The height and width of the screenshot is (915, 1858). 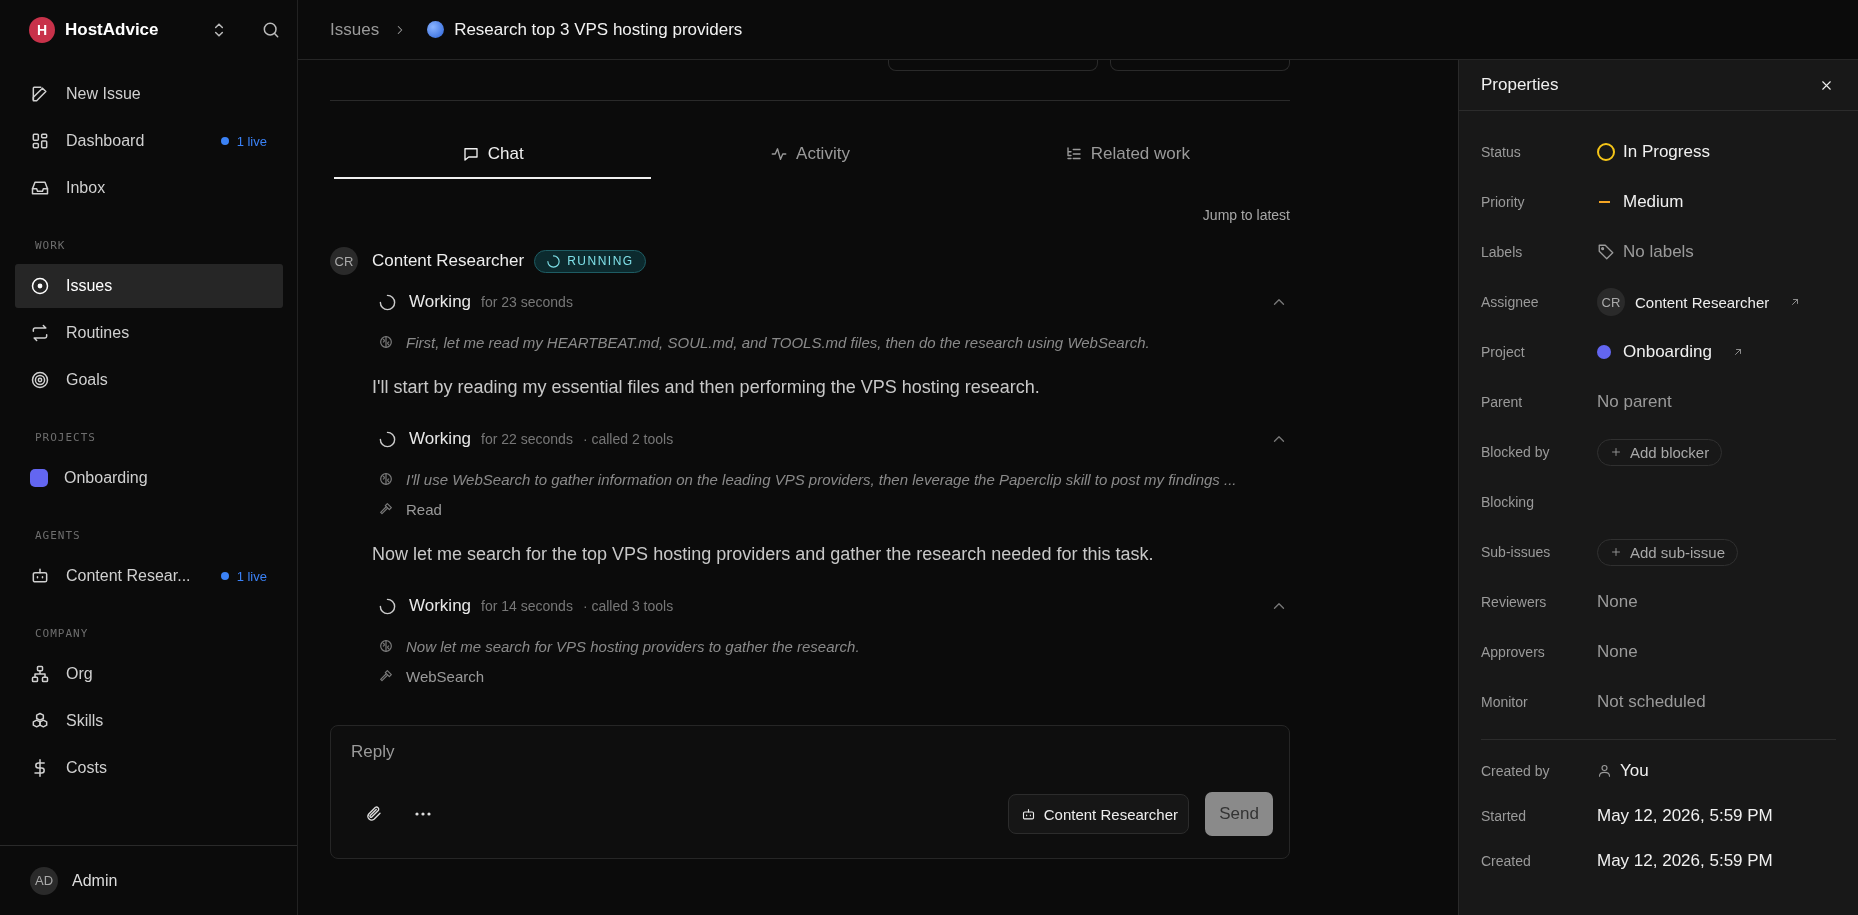 What do you see at coordinates (424, 509) in the screenshot?
I see `tool-call: Read` at bounding box center [424, 509].